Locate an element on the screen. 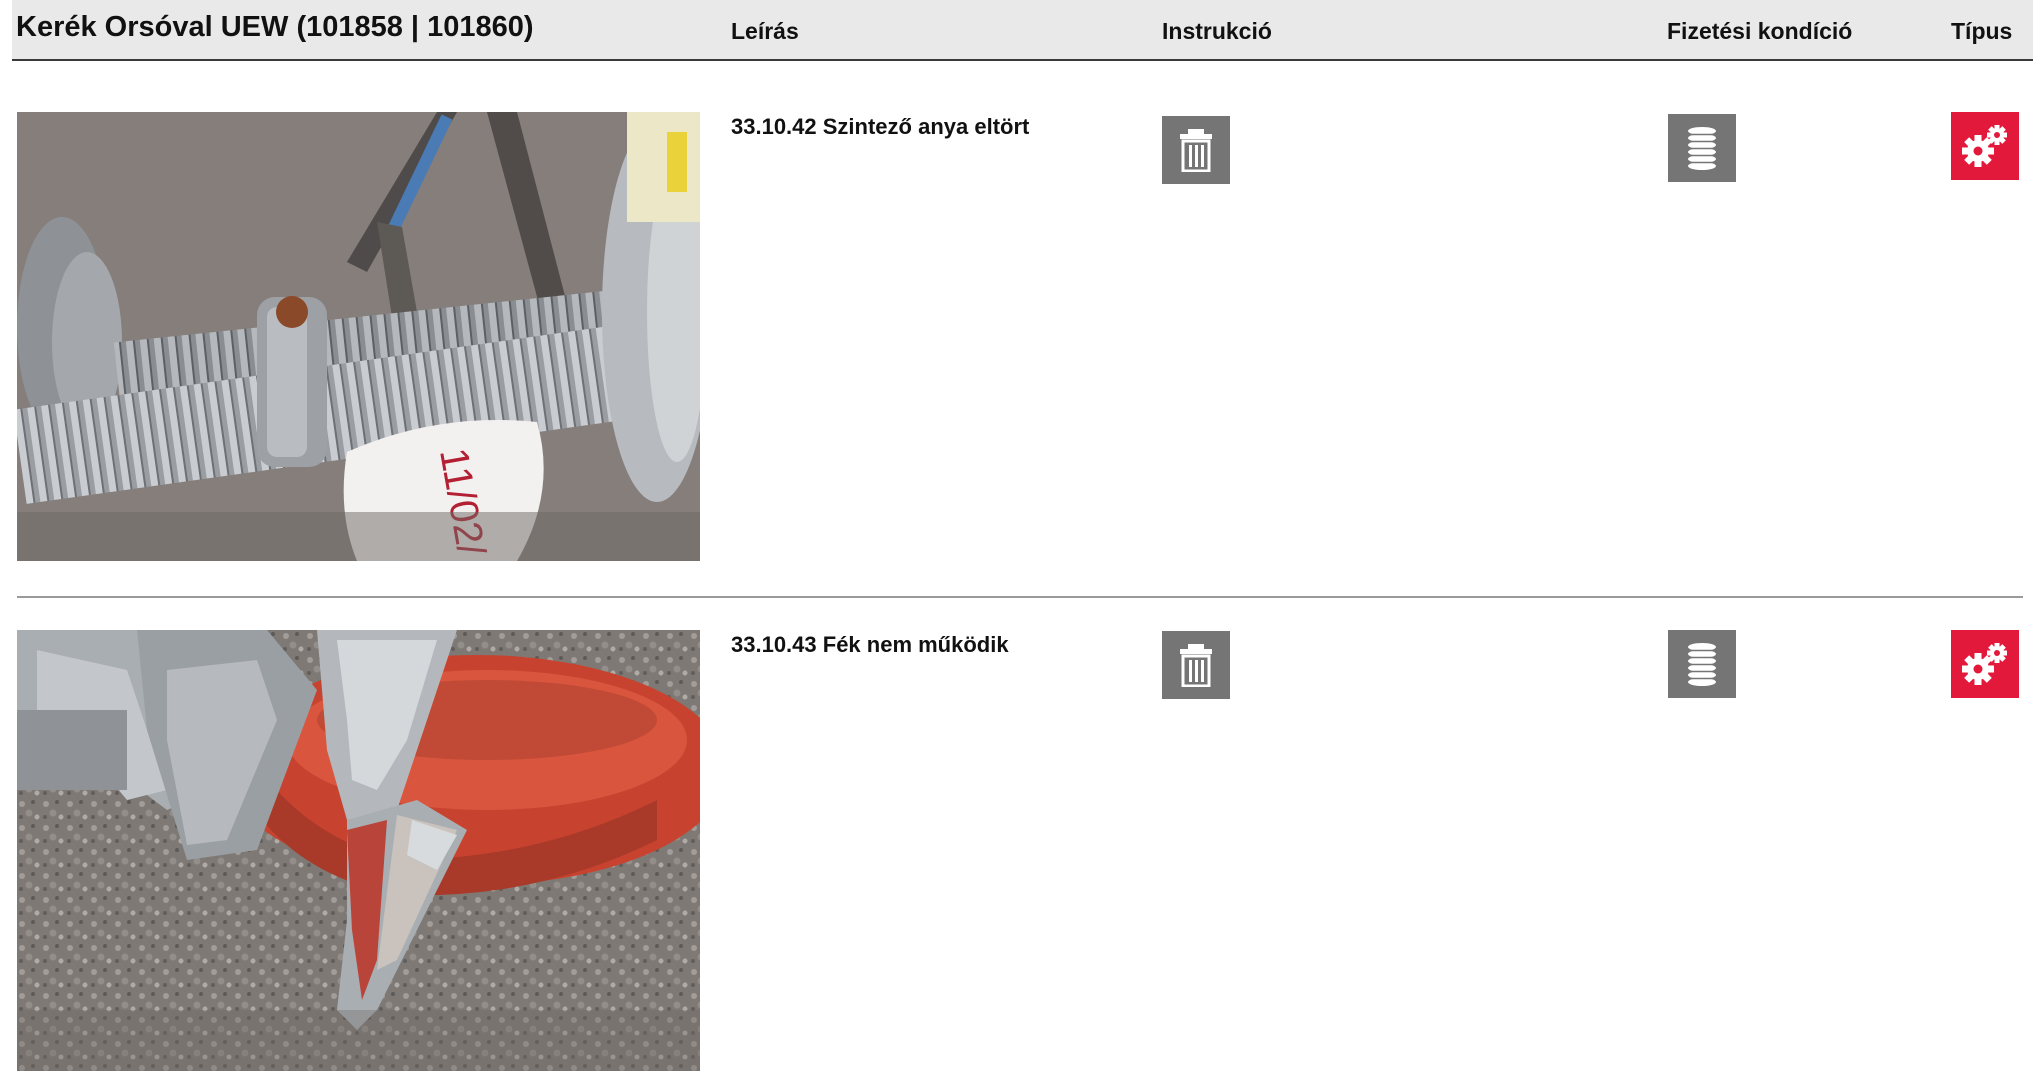 Image resolution: width=2042 pixels, height=1071 pixels. row-divider is located at coordinates (1020, 597).